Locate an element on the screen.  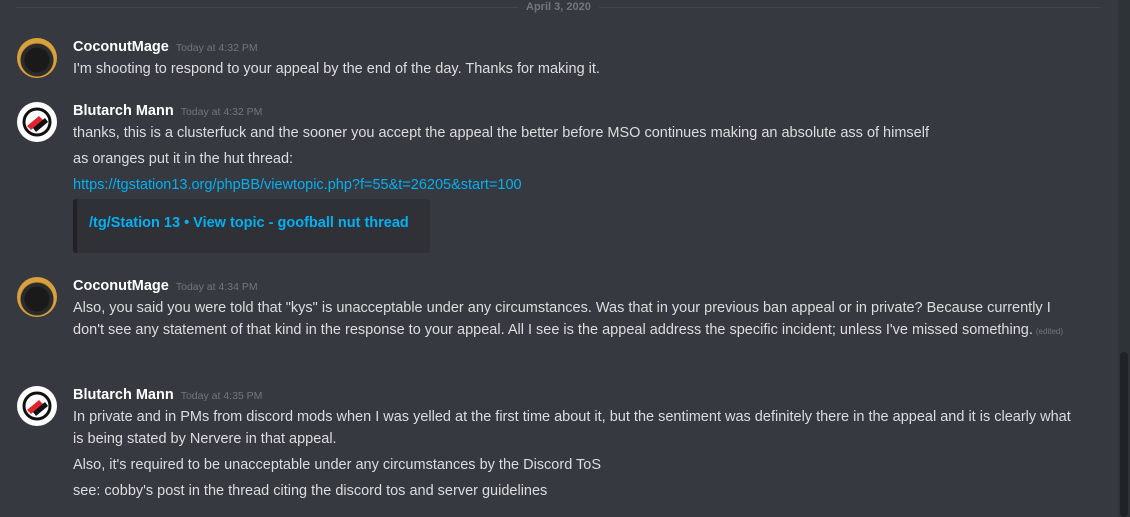
scrollbar-thumb is located at coordinates (1124, 434).